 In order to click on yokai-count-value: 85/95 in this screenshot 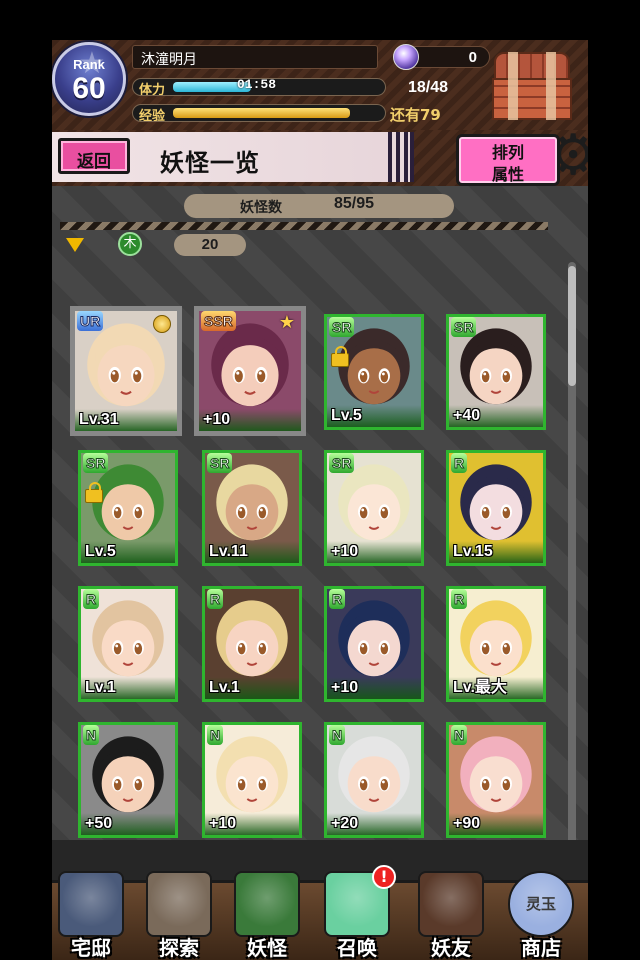, I will do `click(354, 203)`.